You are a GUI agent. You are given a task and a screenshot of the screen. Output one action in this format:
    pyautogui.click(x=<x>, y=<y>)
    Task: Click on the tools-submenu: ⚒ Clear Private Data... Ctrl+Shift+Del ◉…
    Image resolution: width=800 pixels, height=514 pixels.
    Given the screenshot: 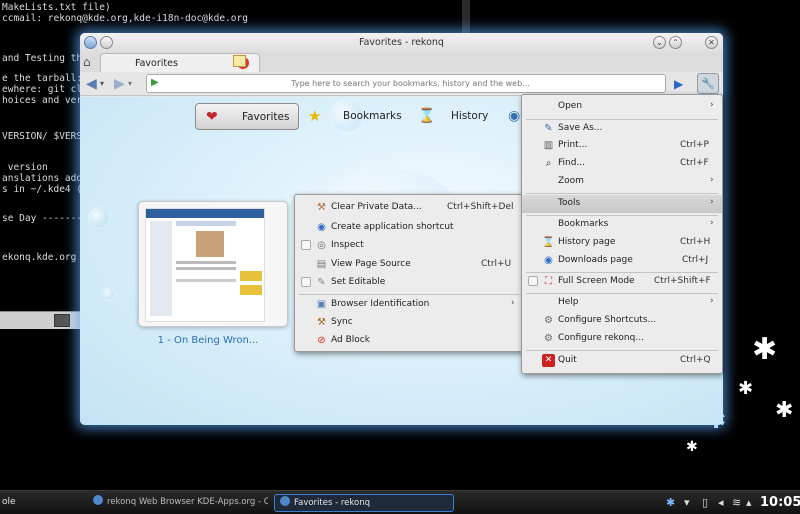 What is the action you would take?
    pyautogui.click(x=409, y=273)
    